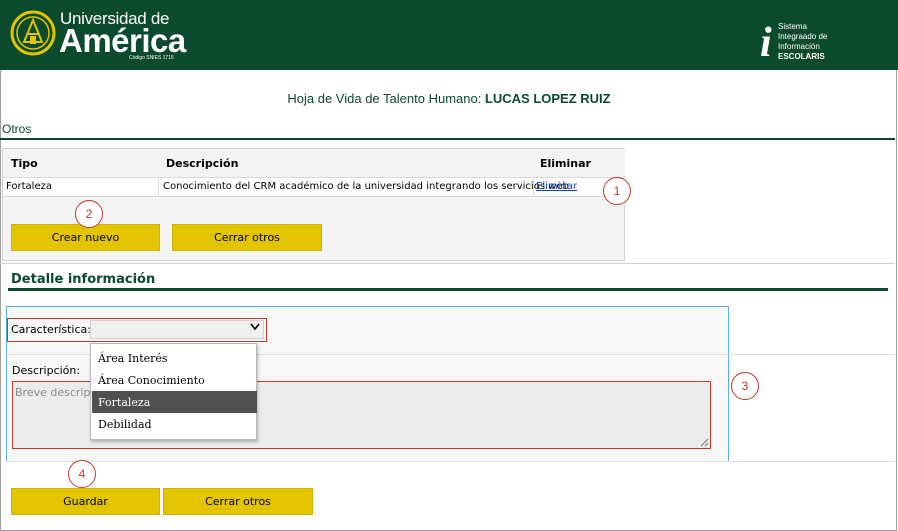  I want to click on resize-handle-icon, so click(704, 442).